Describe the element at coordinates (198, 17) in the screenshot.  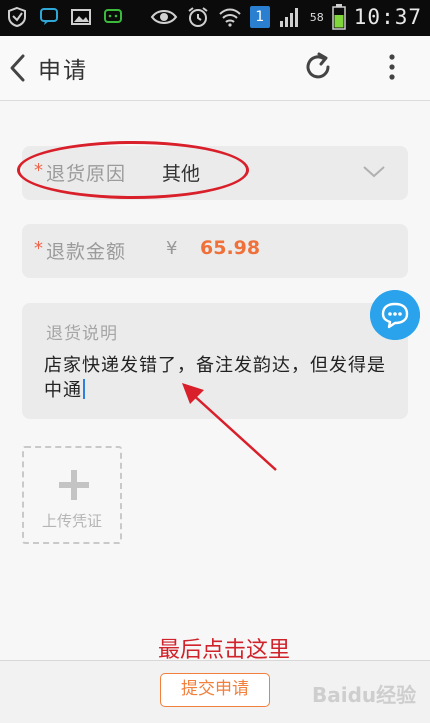
I see `alarm-icon` at that location.